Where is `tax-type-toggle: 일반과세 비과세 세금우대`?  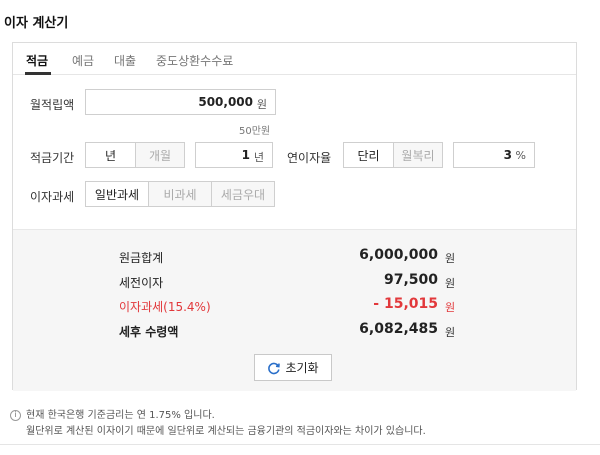 tax-type-toggle: 일반과세 비과세 세금우대 is located at coordinates (180, 194).